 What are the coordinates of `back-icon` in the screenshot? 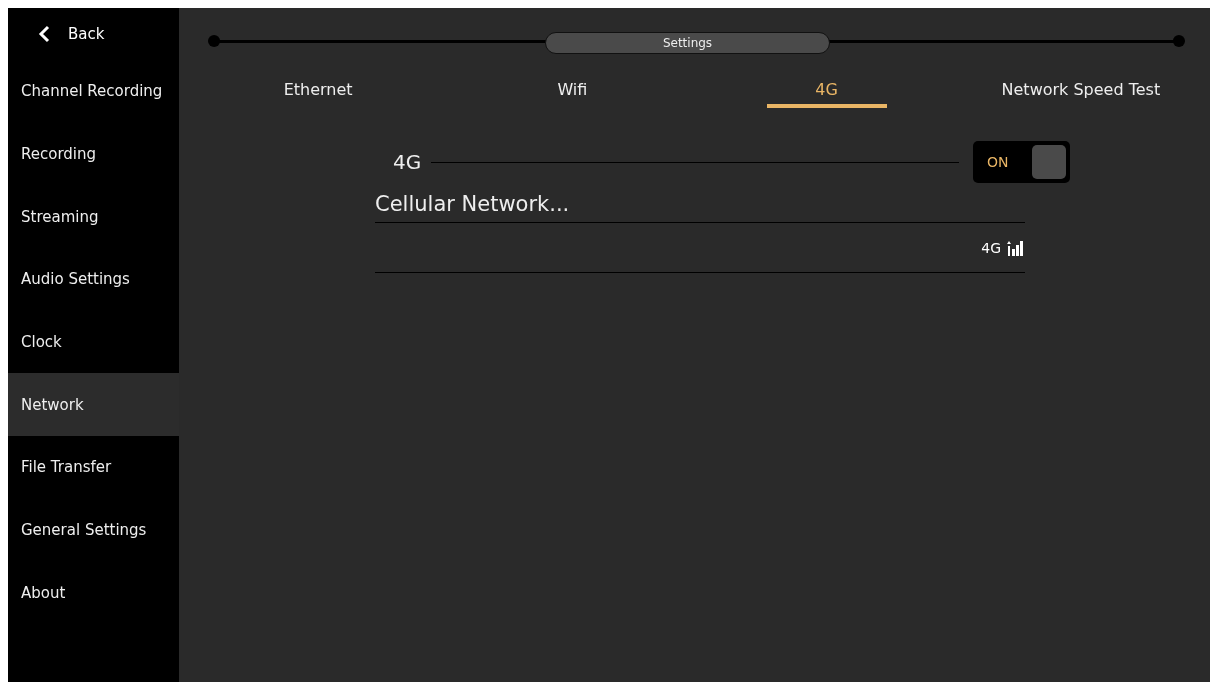 It's located at (44, 34).